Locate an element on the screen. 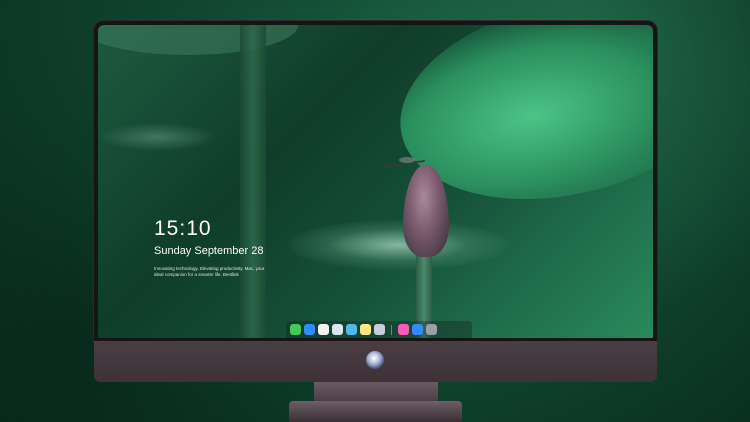 This screenshot has height=422, width=750. wallpaper-glow-left is located at coordinates (158, 137).